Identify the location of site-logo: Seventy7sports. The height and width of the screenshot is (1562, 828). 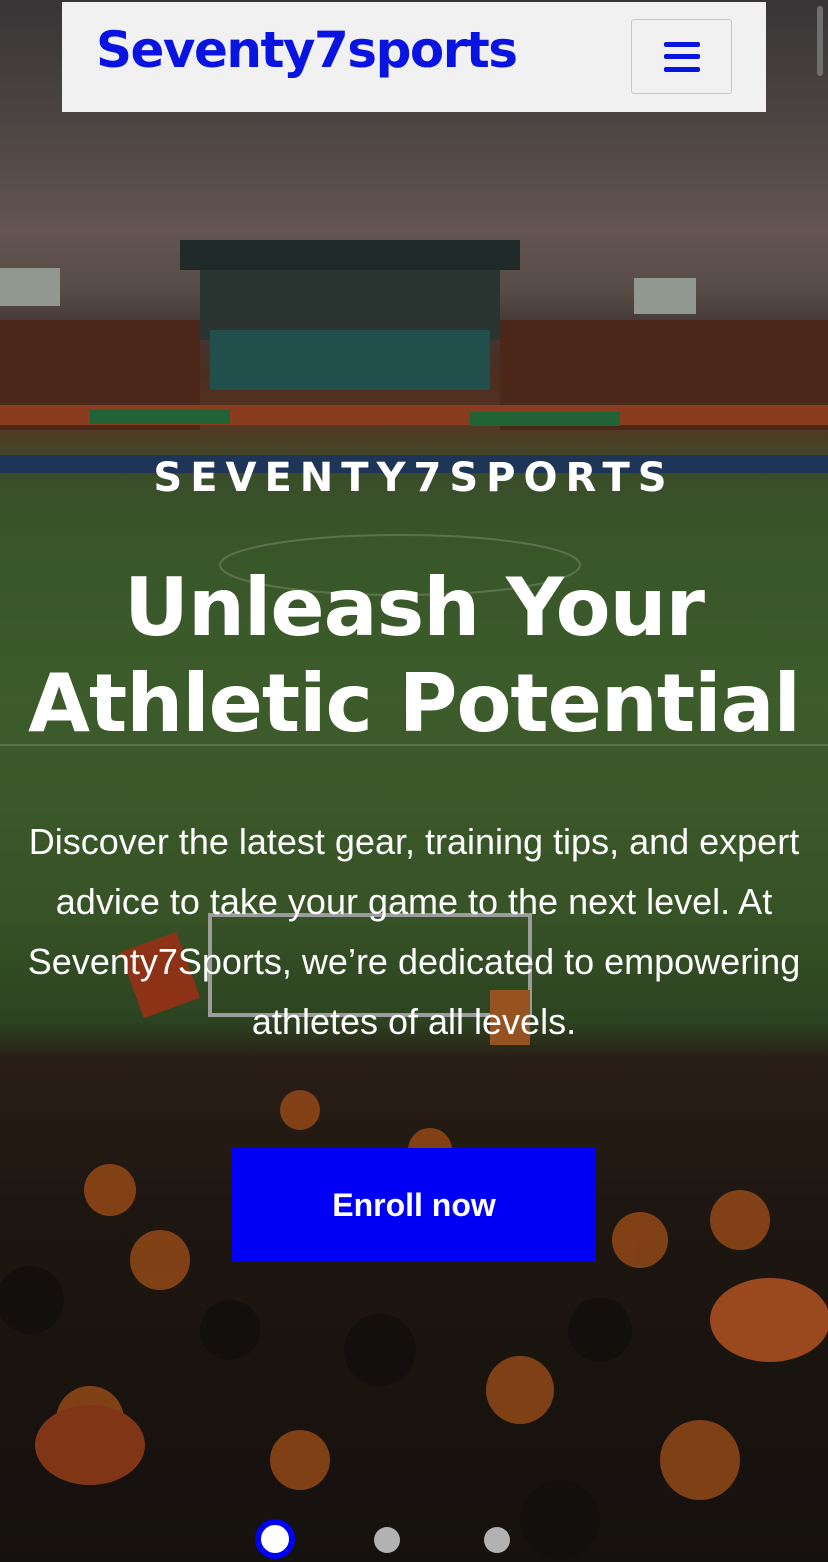
(307, 50).